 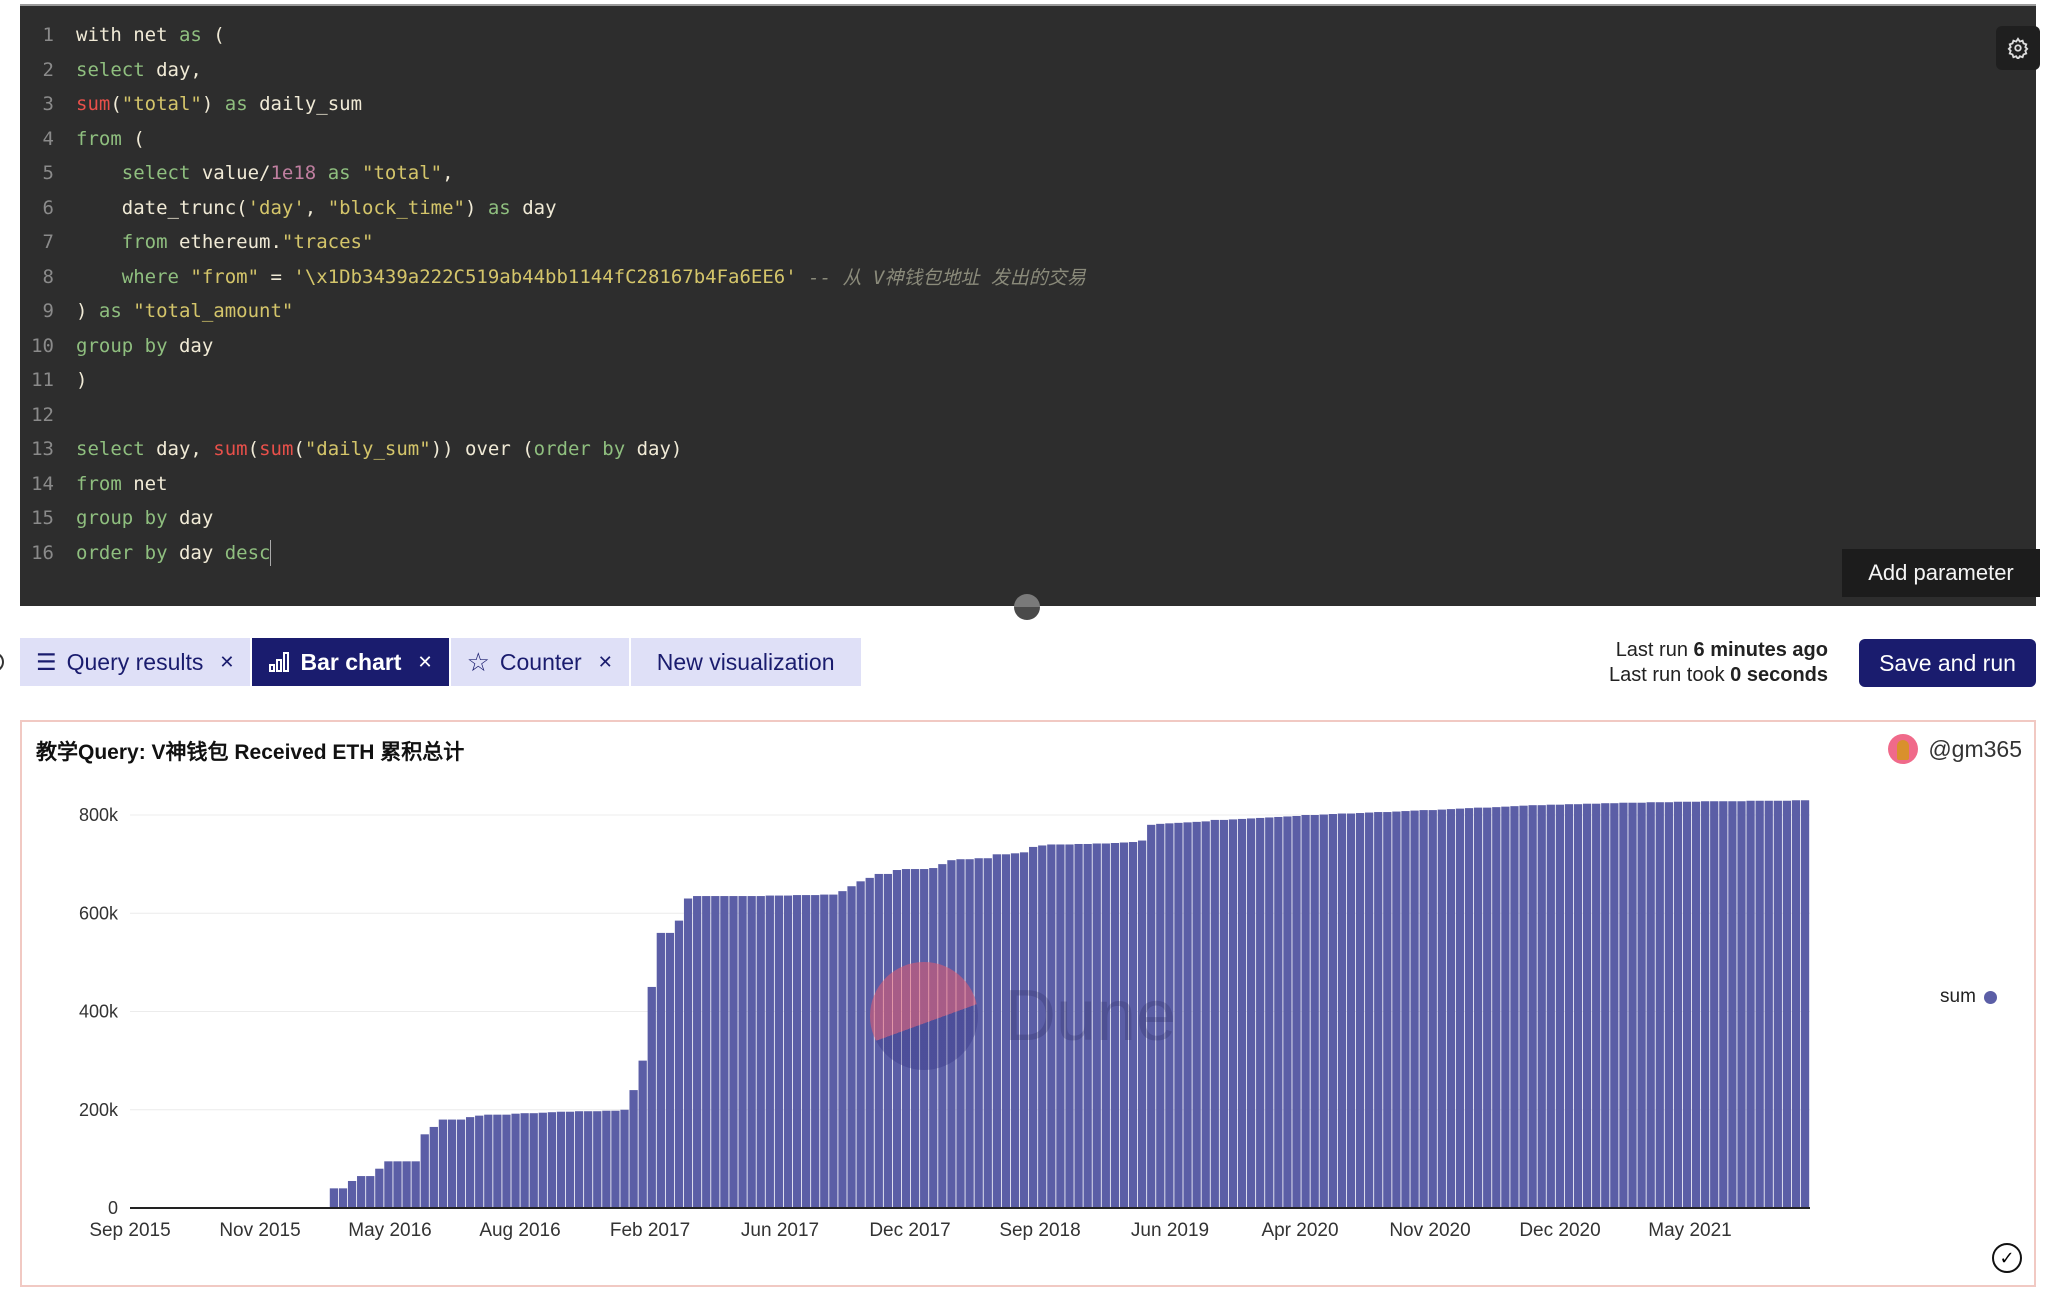 I want to click on code-line: 1 with net as (, so click(x=122, y=35).